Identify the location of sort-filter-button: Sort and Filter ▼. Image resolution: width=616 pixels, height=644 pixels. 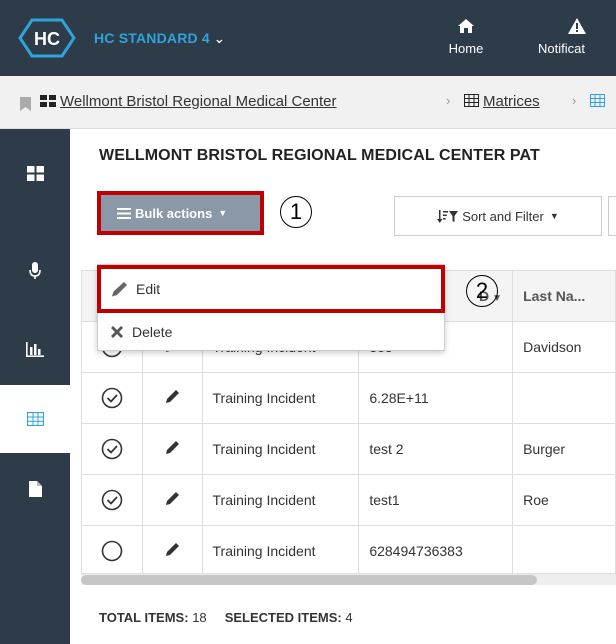
(498, 216).